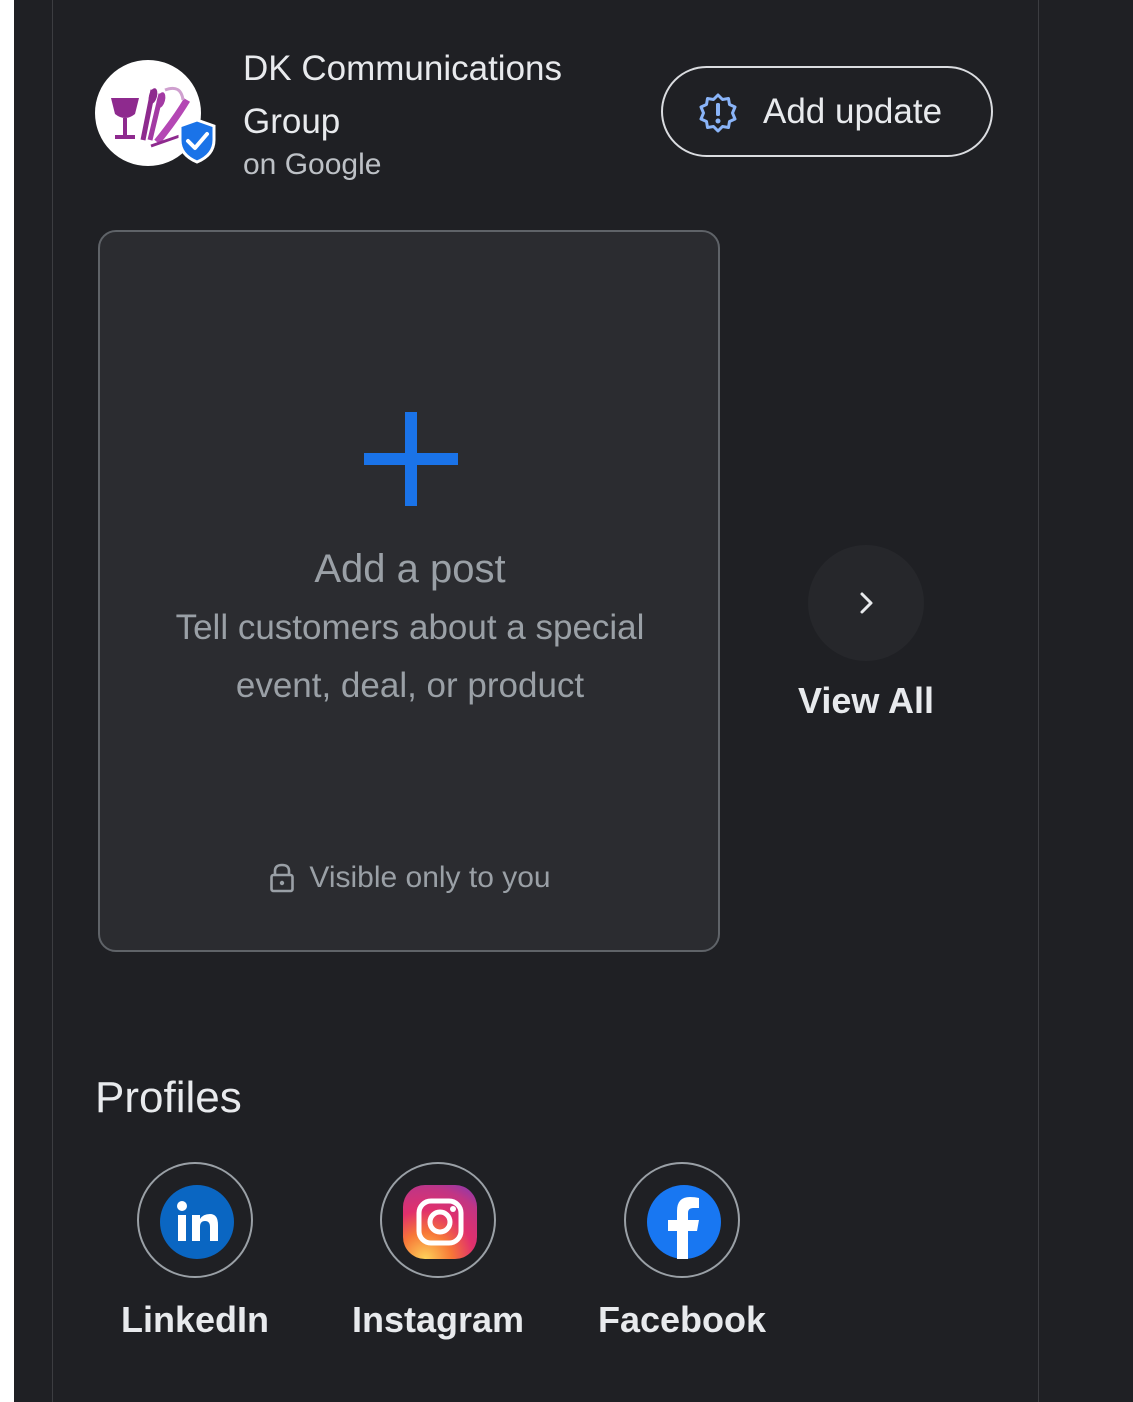 The width and height of the screenshot is (1133, 1402). I want to click on chevron-right-icon, so click(866, 603).